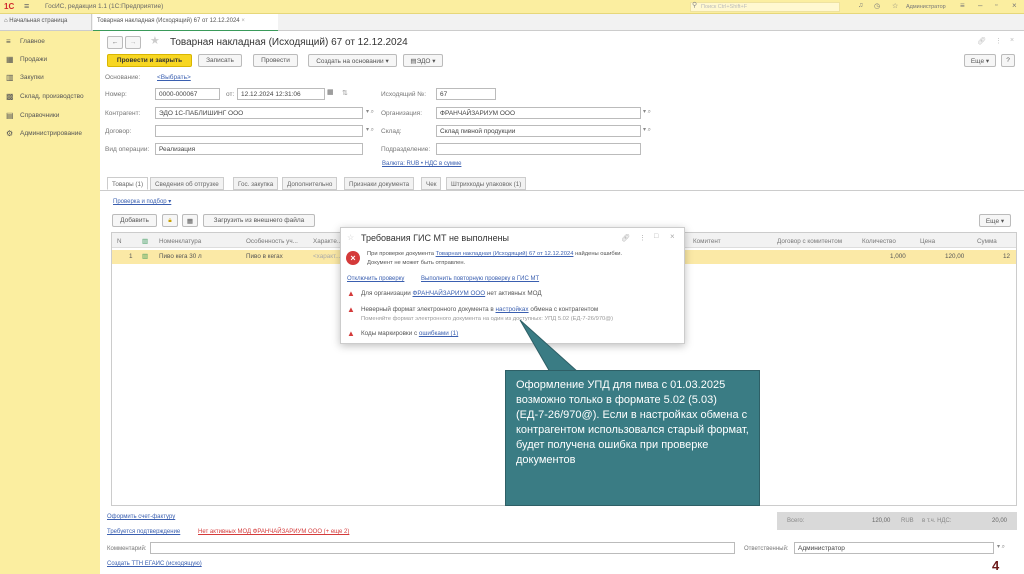 The height and width of the screenshot is (574, 1024). I want to click on contract-label: Договор:, so click(118, 131).